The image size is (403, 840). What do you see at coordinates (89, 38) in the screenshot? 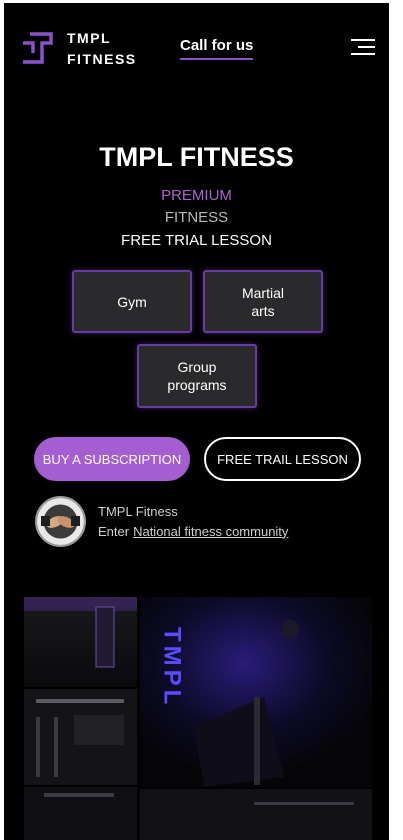
I see `logo-line1: TMPL` at bounding box center [89, 38].